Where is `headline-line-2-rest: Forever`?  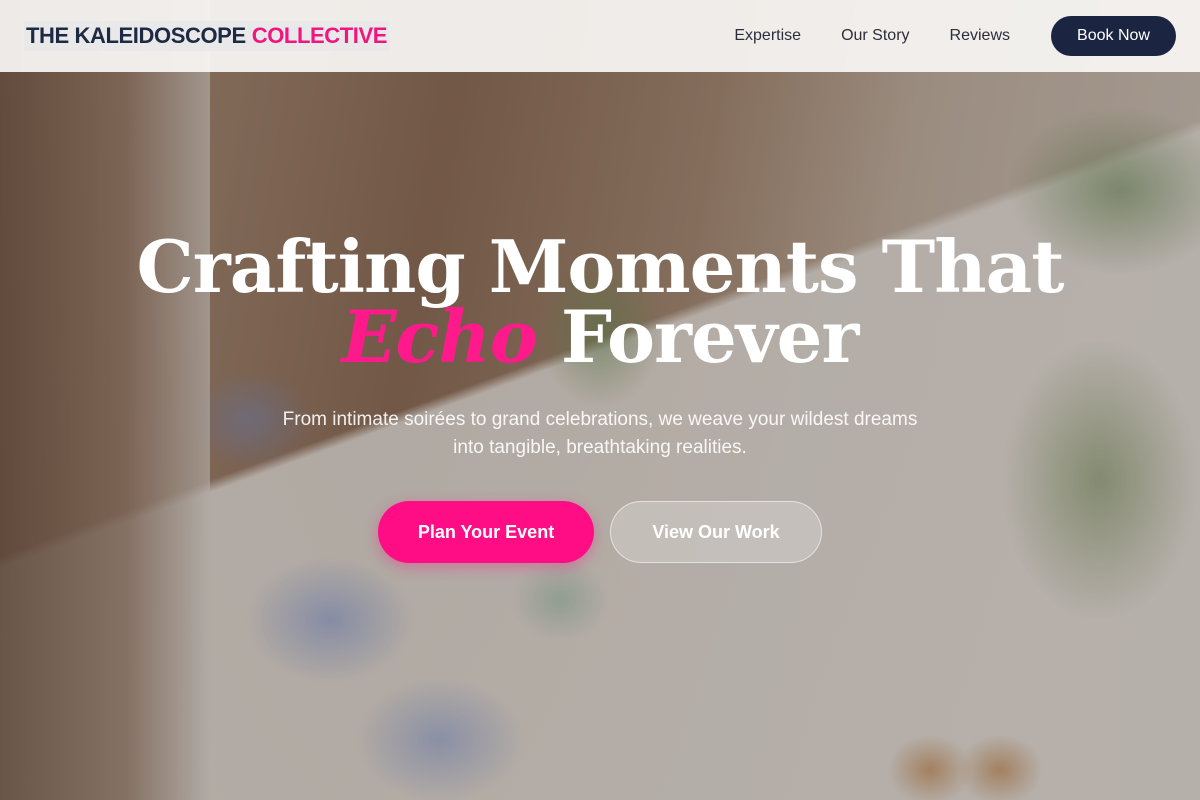
headline-line-2-rest: Forever is located at coordinates (710, 336).